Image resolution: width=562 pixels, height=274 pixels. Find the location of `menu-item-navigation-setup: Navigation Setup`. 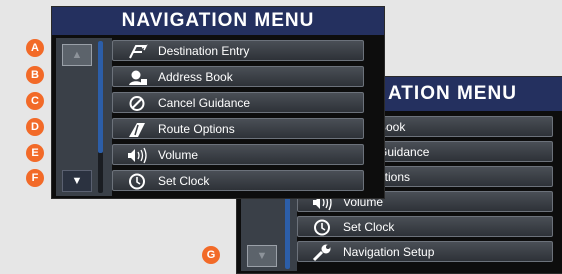

menu-item-navigation-setup: Navigation Setup is located at coordinates (425, 251).